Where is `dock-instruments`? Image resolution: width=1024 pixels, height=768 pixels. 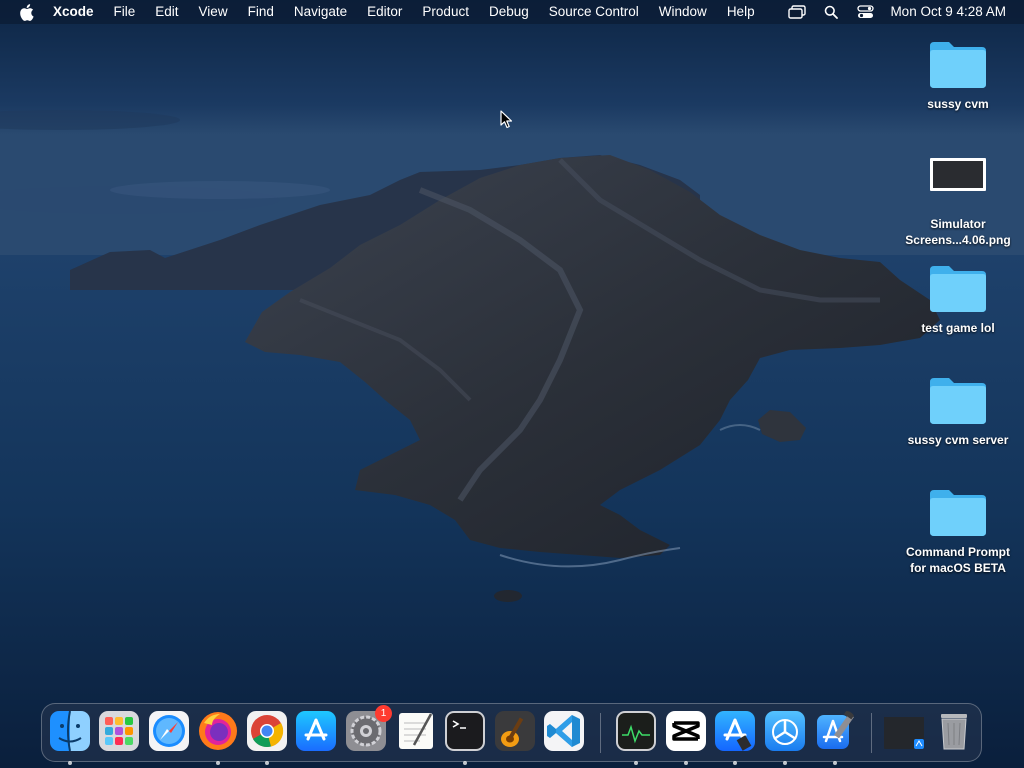 dock-instruments is located at coordinates (735, 738).